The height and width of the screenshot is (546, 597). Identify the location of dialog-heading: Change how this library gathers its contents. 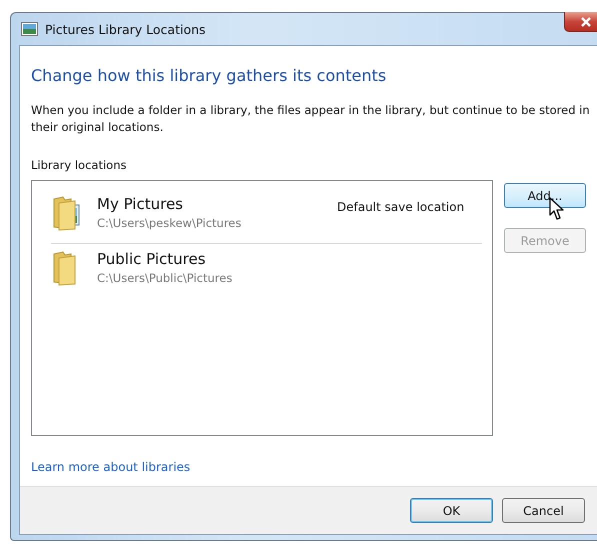
(209, 75).